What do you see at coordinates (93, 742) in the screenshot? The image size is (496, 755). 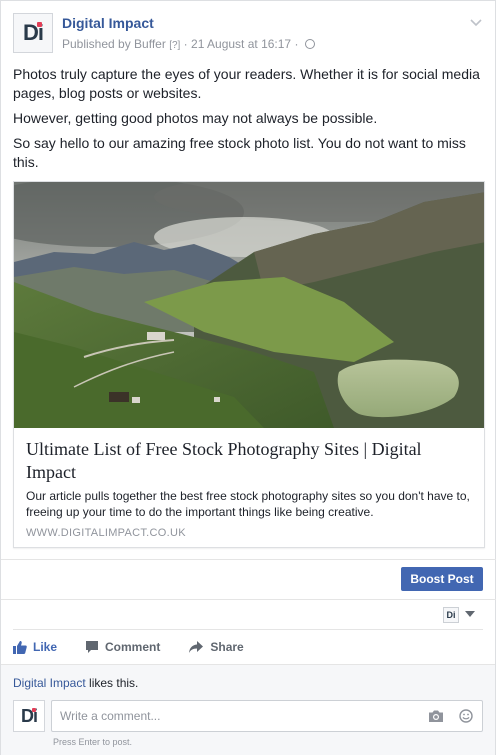 I see `comment-hint: Press Enter to post.` at bounding box center [93, 742].